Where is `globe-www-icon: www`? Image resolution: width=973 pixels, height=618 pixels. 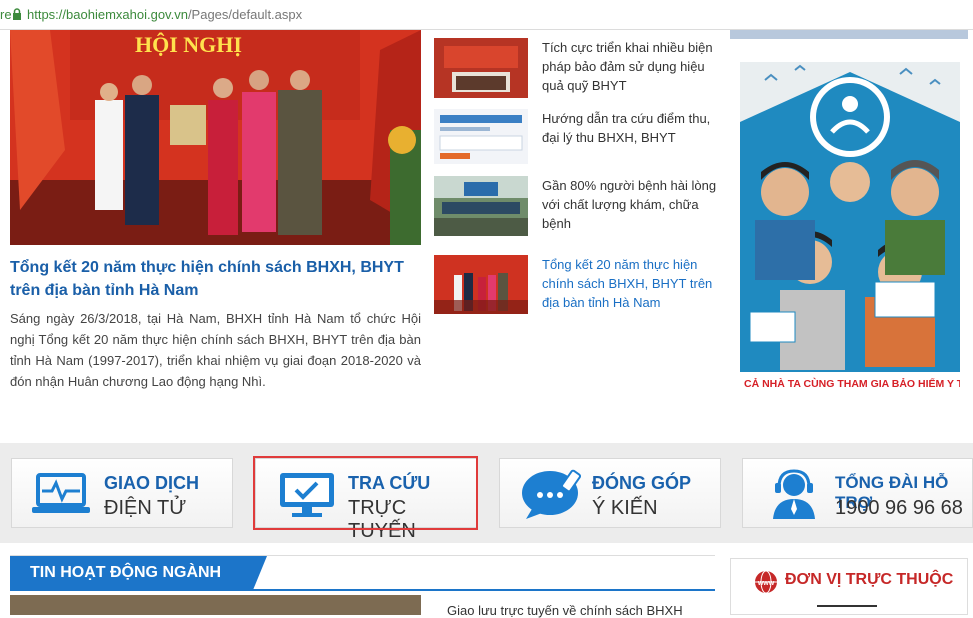 globe-www-icon: www is located at coordinates (766, 582).